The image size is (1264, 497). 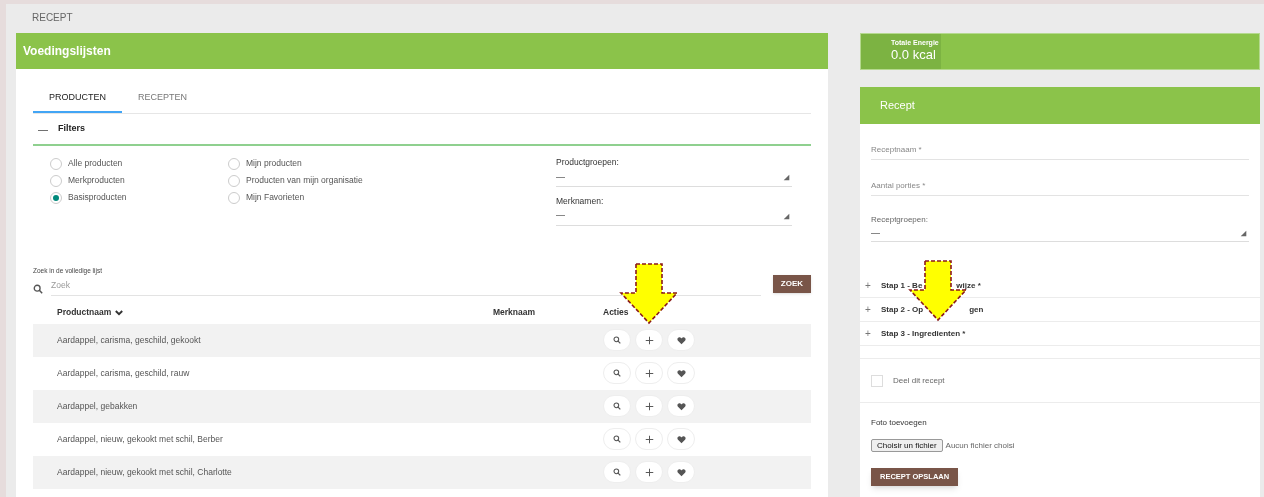 I want to click on step-label: Stap 3 - Ingredienten *, so click(x=923, y=333).